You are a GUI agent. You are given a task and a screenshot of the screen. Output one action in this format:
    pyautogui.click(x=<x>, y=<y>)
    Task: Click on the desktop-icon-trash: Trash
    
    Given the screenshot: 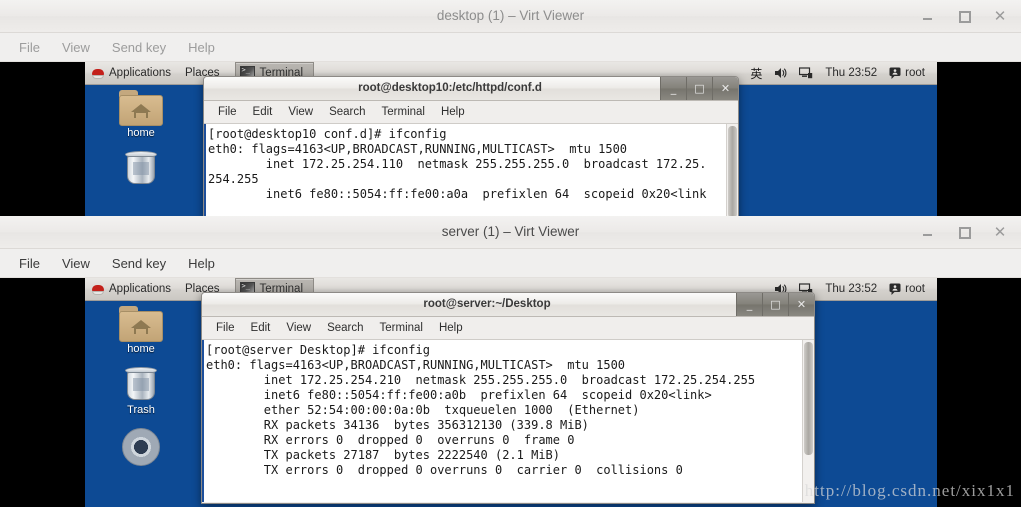 What is the action you would take?
    pyautogui.click(x=141, y=391)
    